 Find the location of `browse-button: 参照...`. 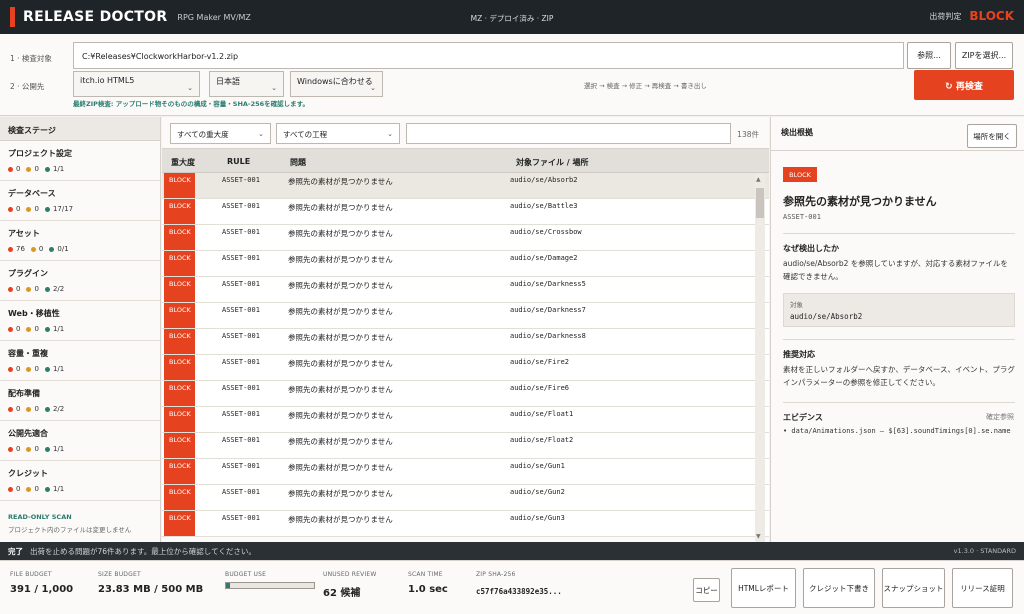

browse-button: 参照... is located at coordinates (929, 55).